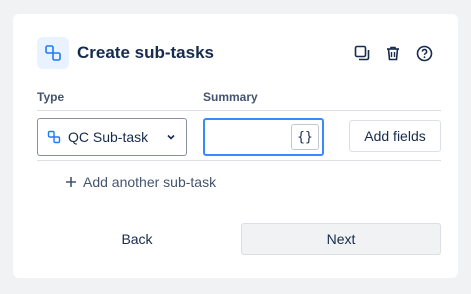 This screenshot has height=294, width=471. Describe the element at coordinates (51, 97) in the screenshot. I see `type-column-header: Type` at that location.